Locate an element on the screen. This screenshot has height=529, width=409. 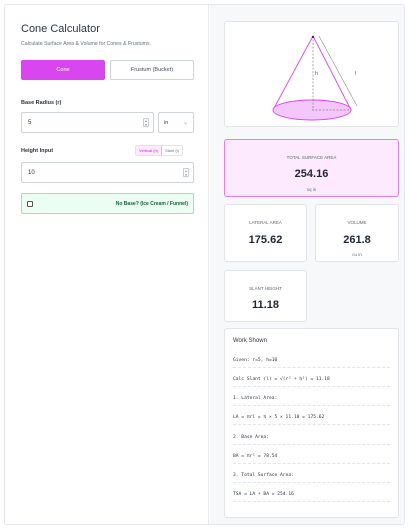
cone-diagram: h l is located at coordinates (311, 74).